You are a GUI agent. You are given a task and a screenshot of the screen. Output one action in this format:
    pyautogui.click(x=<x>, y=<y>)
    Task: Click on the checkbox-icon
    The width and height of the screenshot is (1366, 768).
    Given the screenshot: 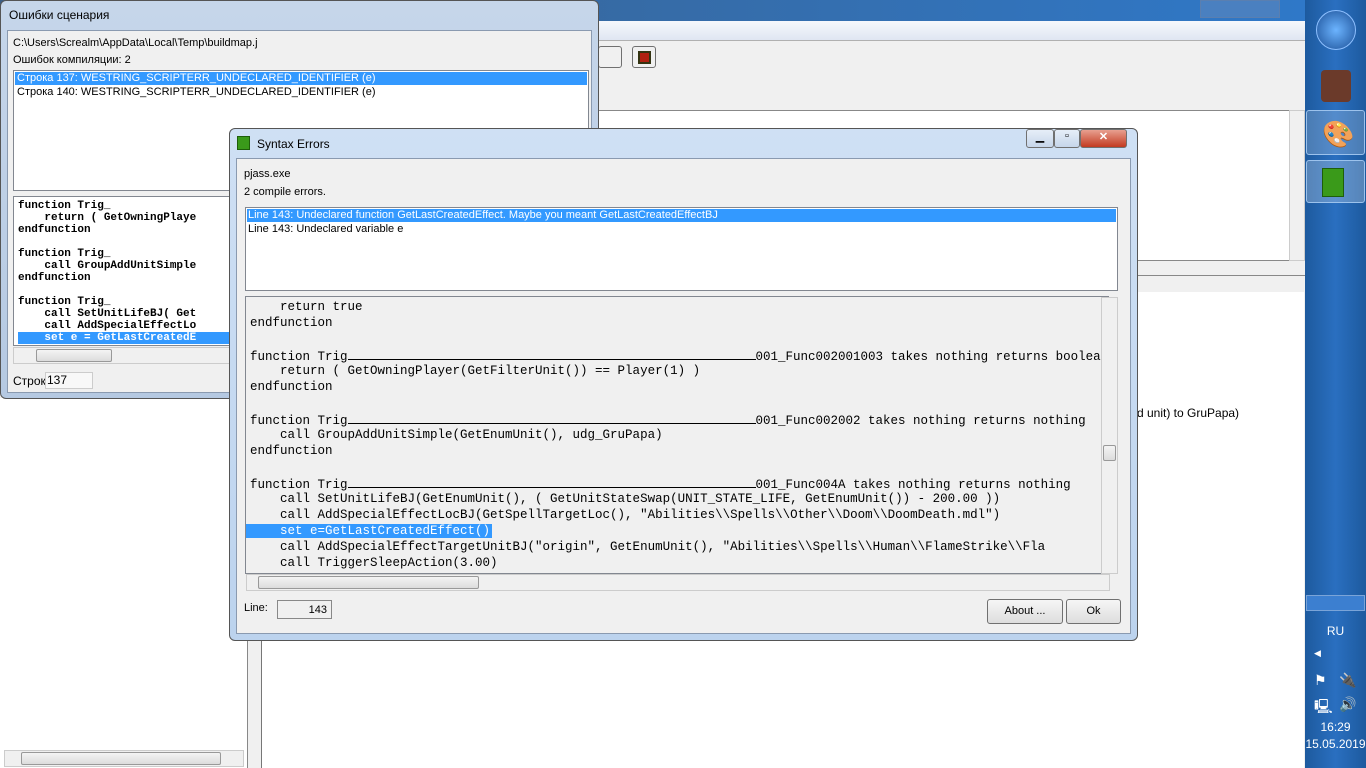 What is the action you would take?
    pyautogui.click(x=644, y=57)
    